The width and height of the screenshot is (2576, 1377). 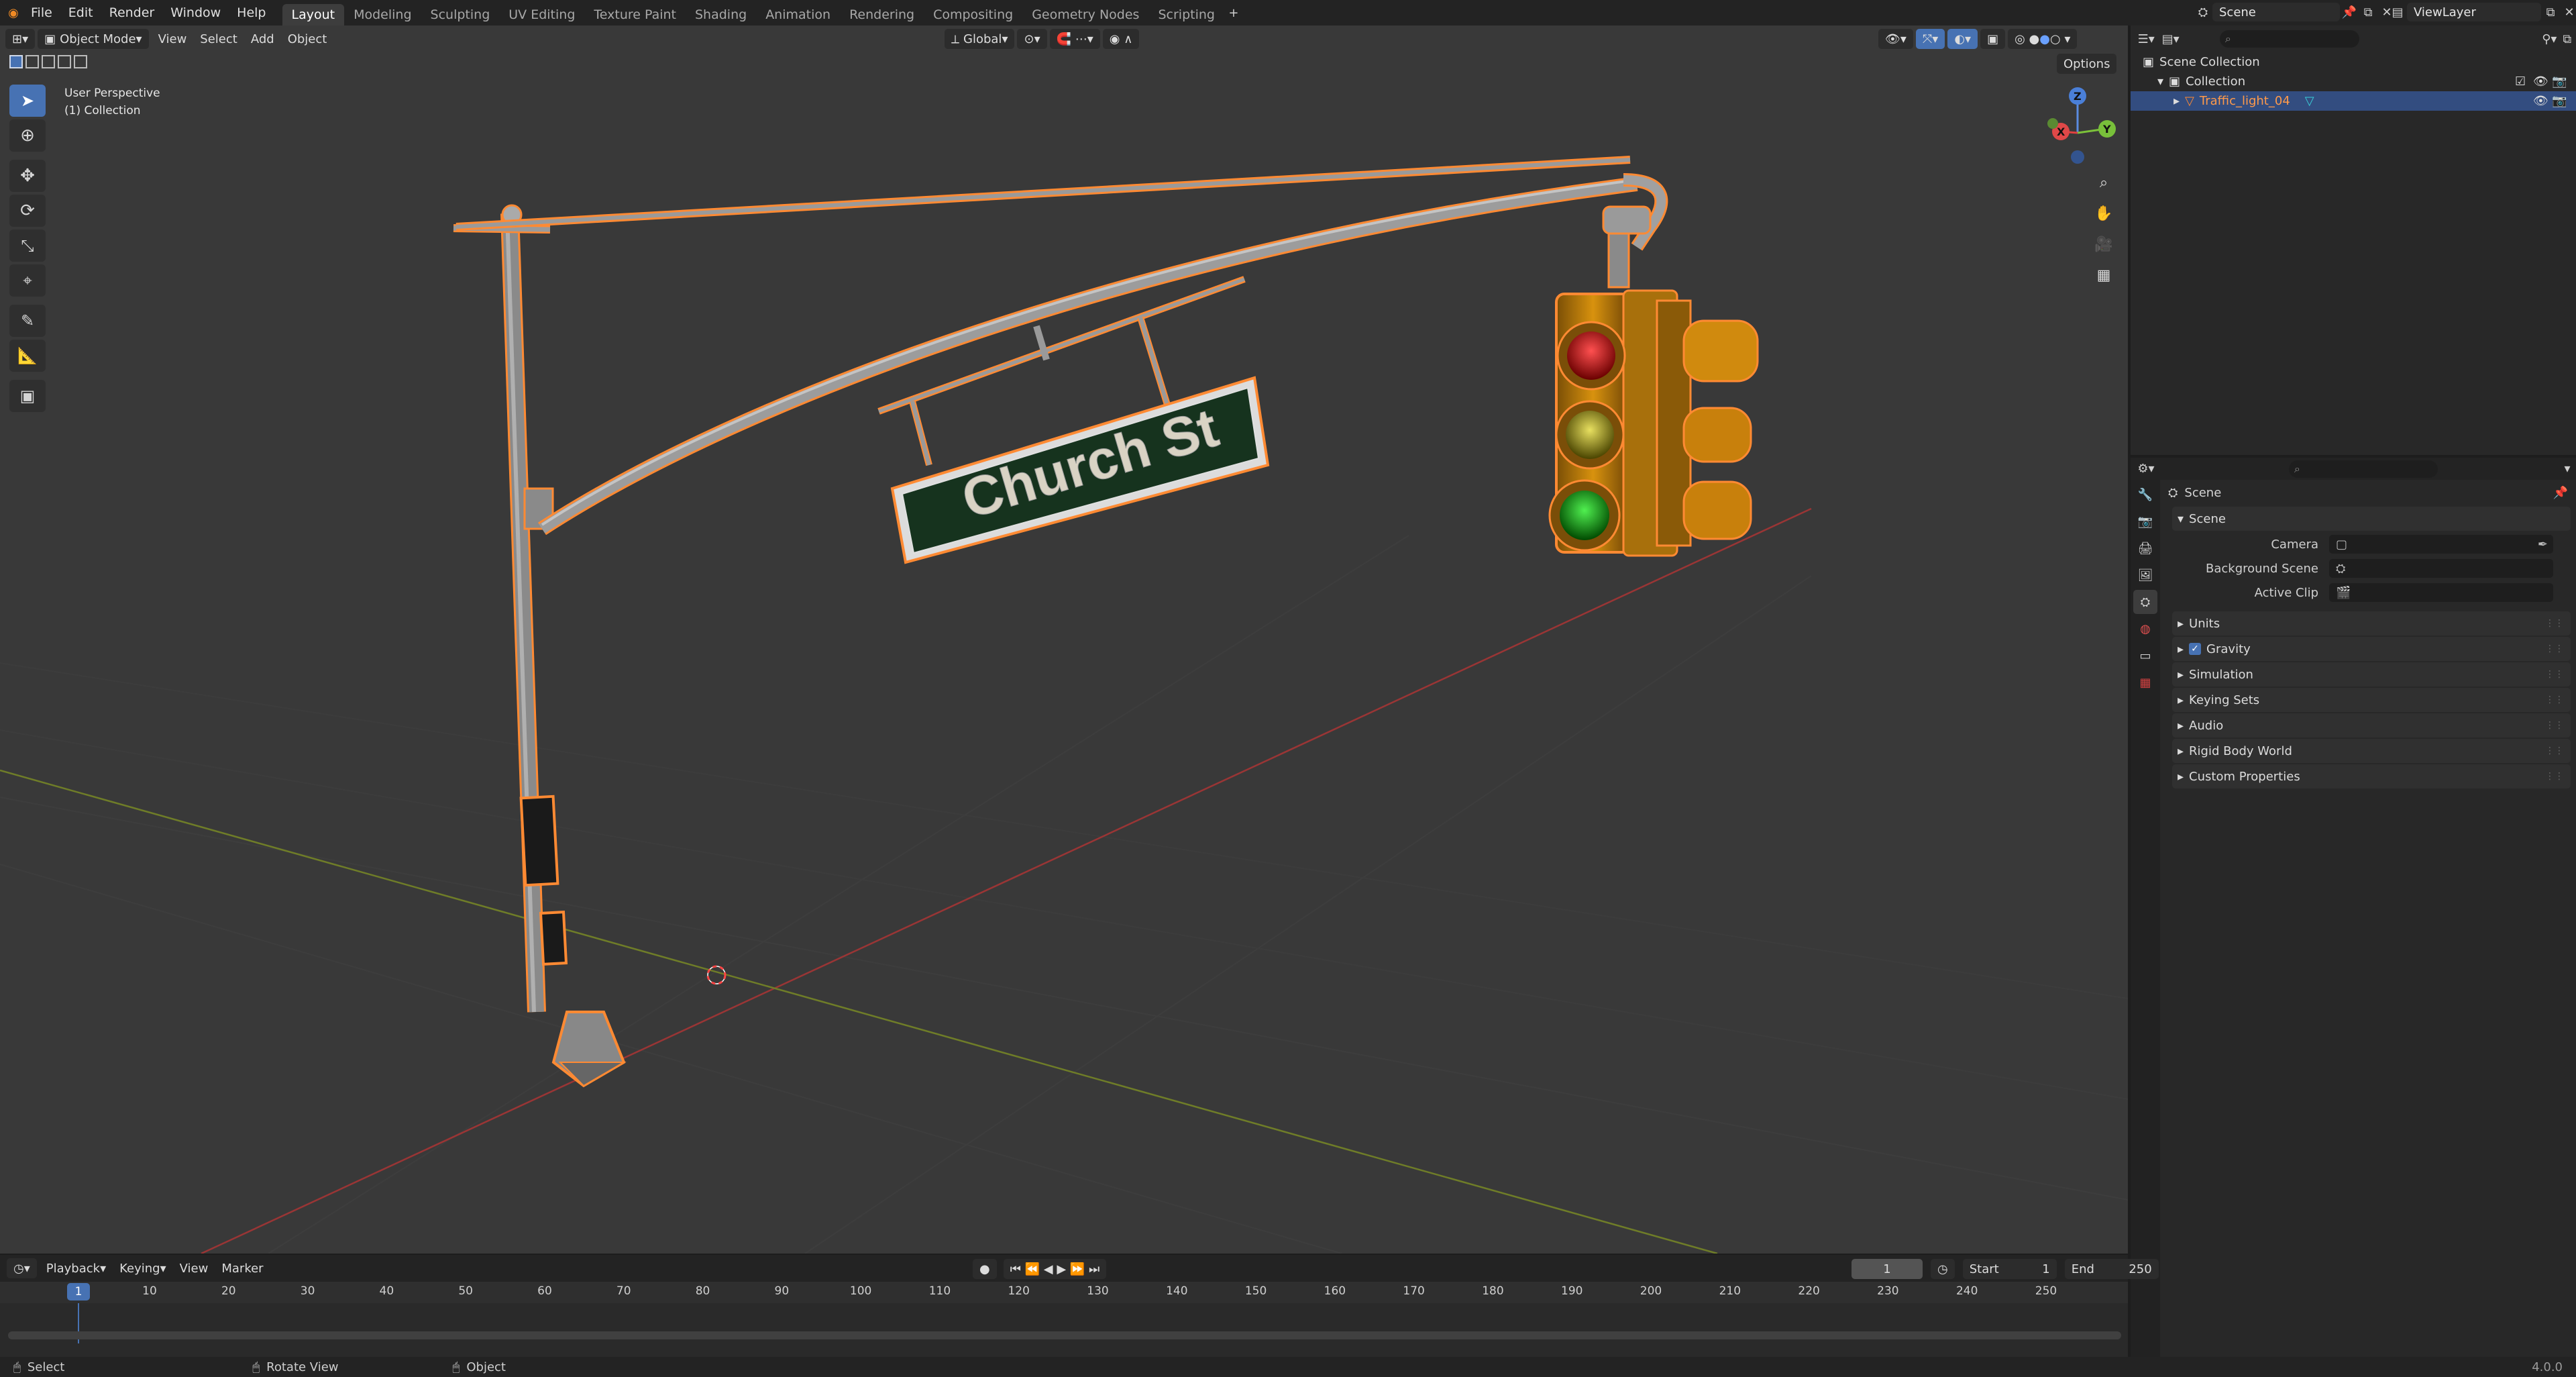 What do you see at coordinates (307, 39) in the screenshot?
I see `viewport-menu-object: Object` at bounding box center [307, 39].